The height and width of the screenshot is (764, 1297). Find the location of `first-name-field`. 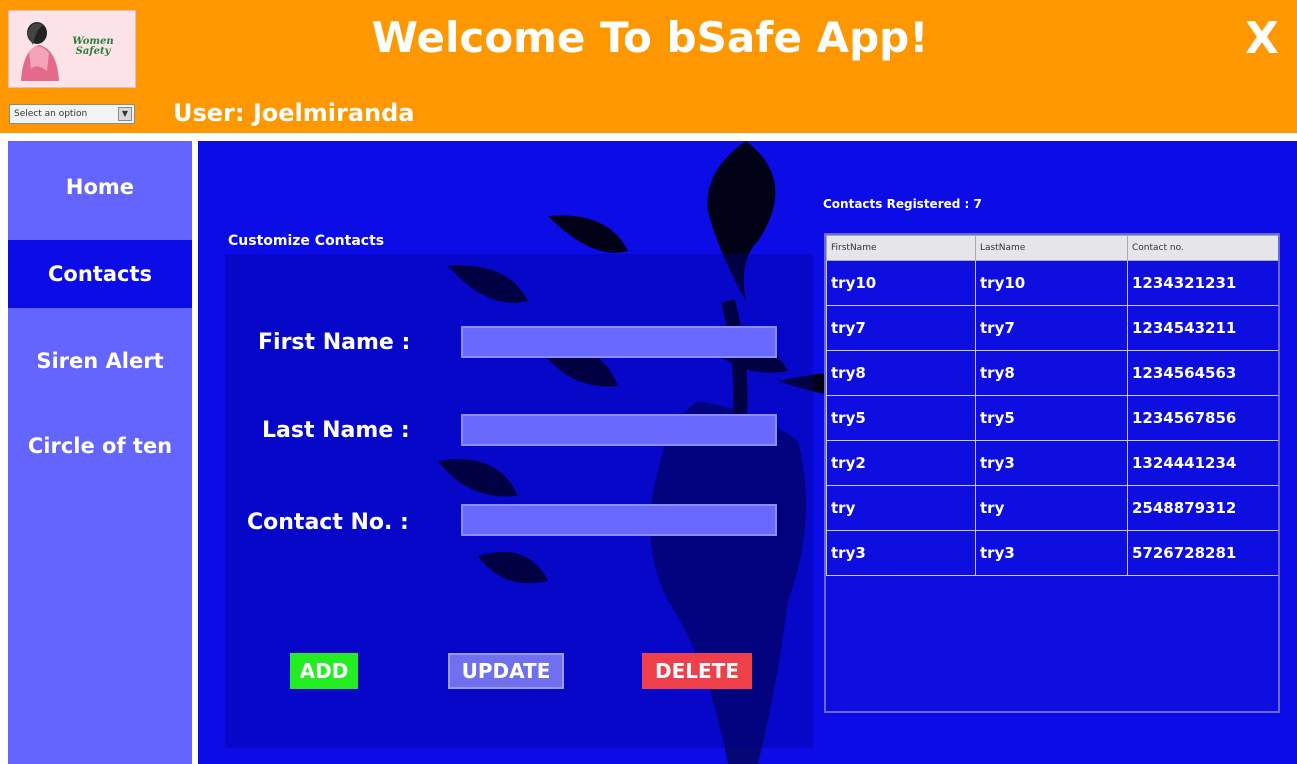

first-name-field is located at coordinates (619, 342).